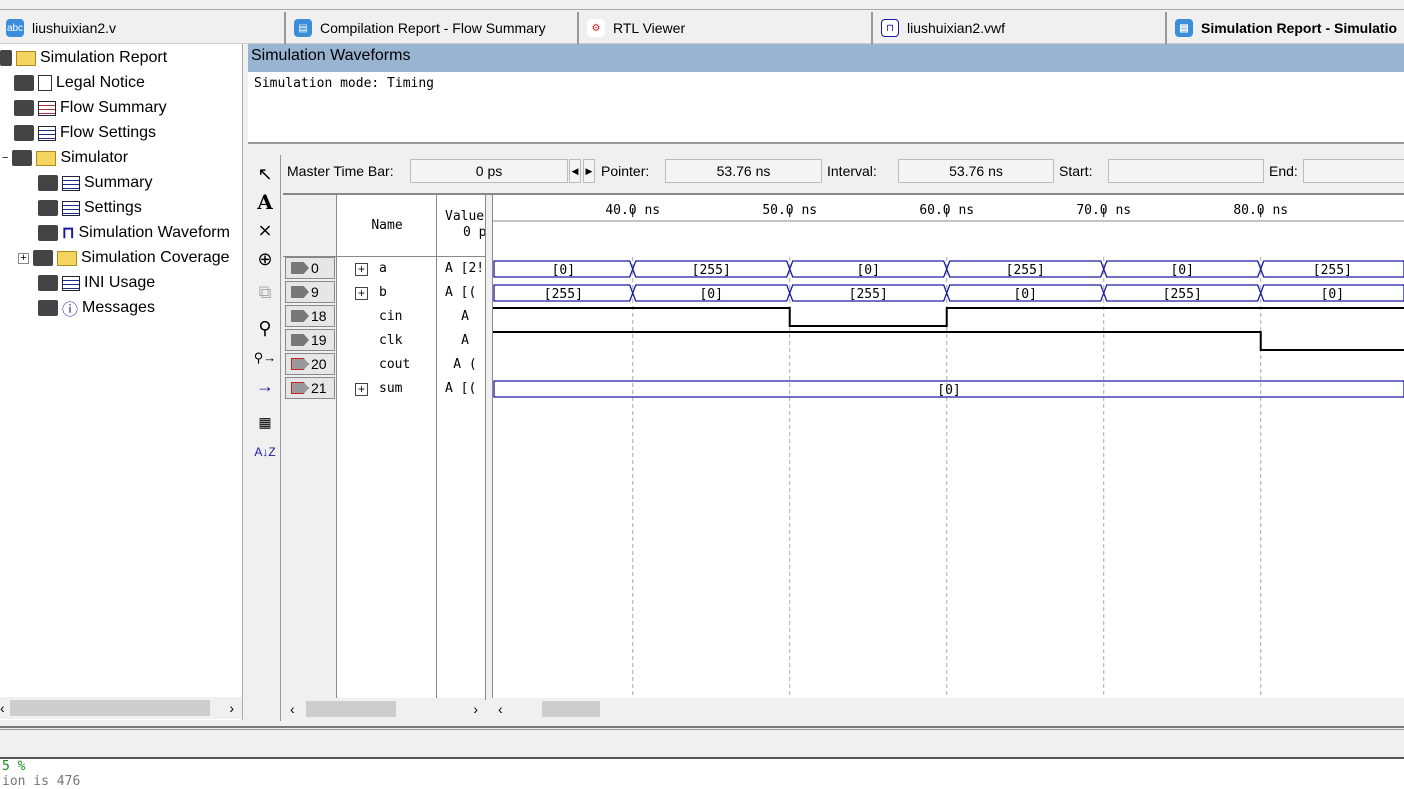 The width and height of the screenshot is (1404, 789). What do you see at coordinates (143, 28) in the screenshot?
I see `tab-verilog: abc liushuixian2.v` at bounding box center [143, 28].